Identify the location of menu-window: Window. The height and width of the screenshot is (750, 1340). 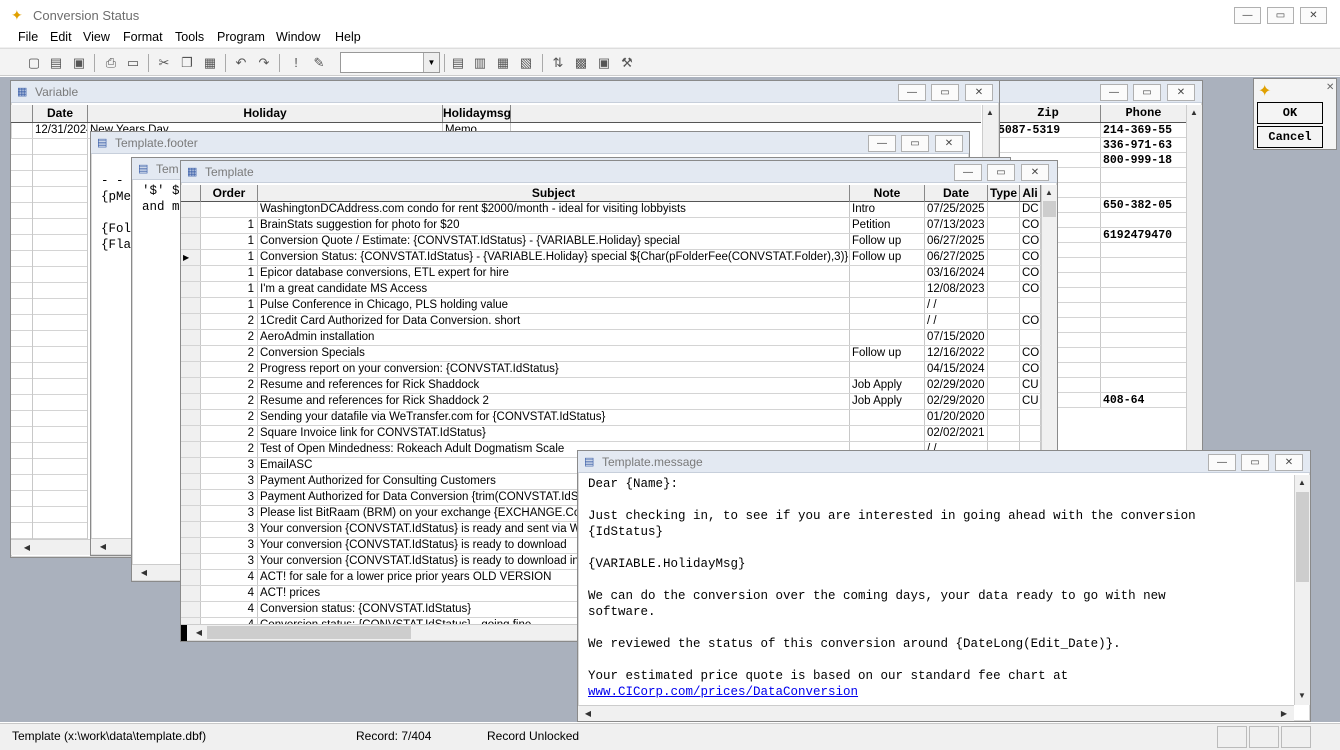
(298, 37).